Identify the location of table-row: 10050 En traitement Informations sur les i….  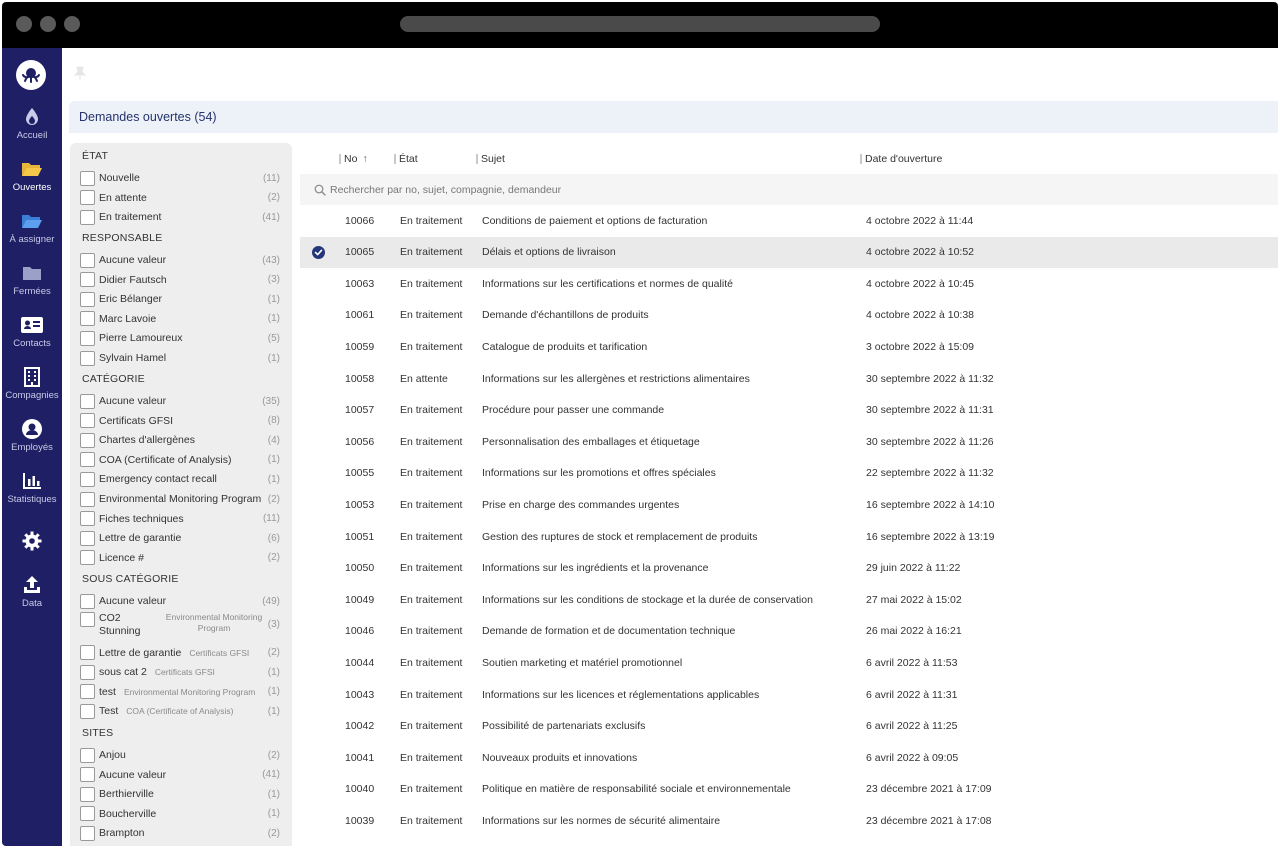
(789, 568).